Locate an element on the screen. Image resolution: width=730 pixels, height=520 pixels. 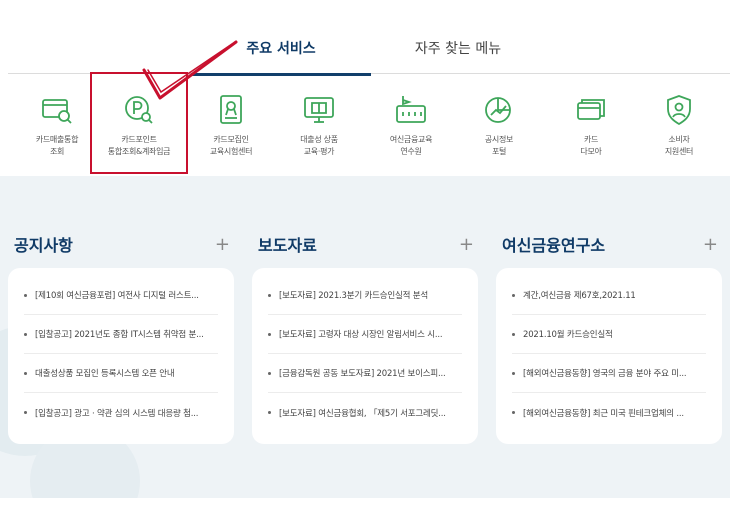
point-search-icon is located at coordinates (139, 110).